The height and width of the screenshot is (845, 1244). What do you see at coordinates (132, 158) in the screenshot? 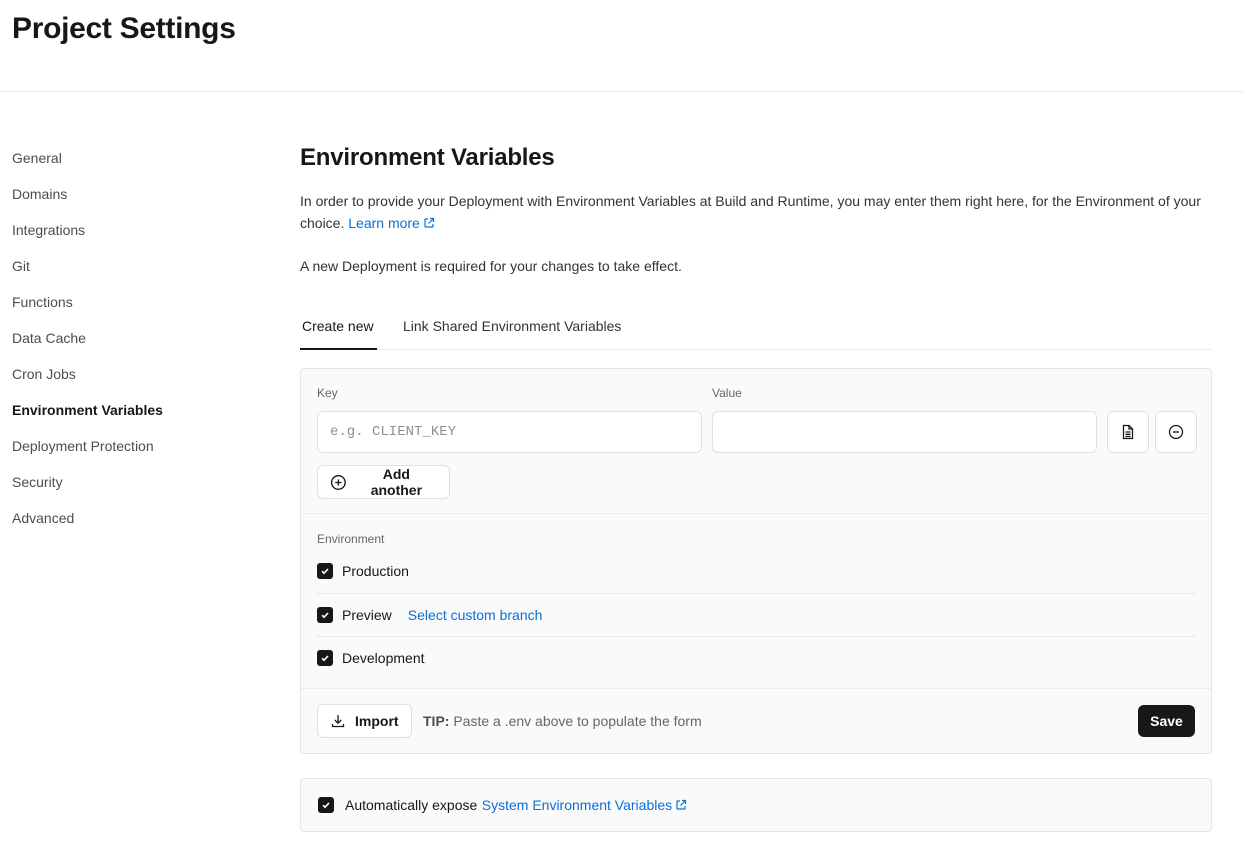
I see `sidebar-item-general: General` at bounding box center [132, 158].